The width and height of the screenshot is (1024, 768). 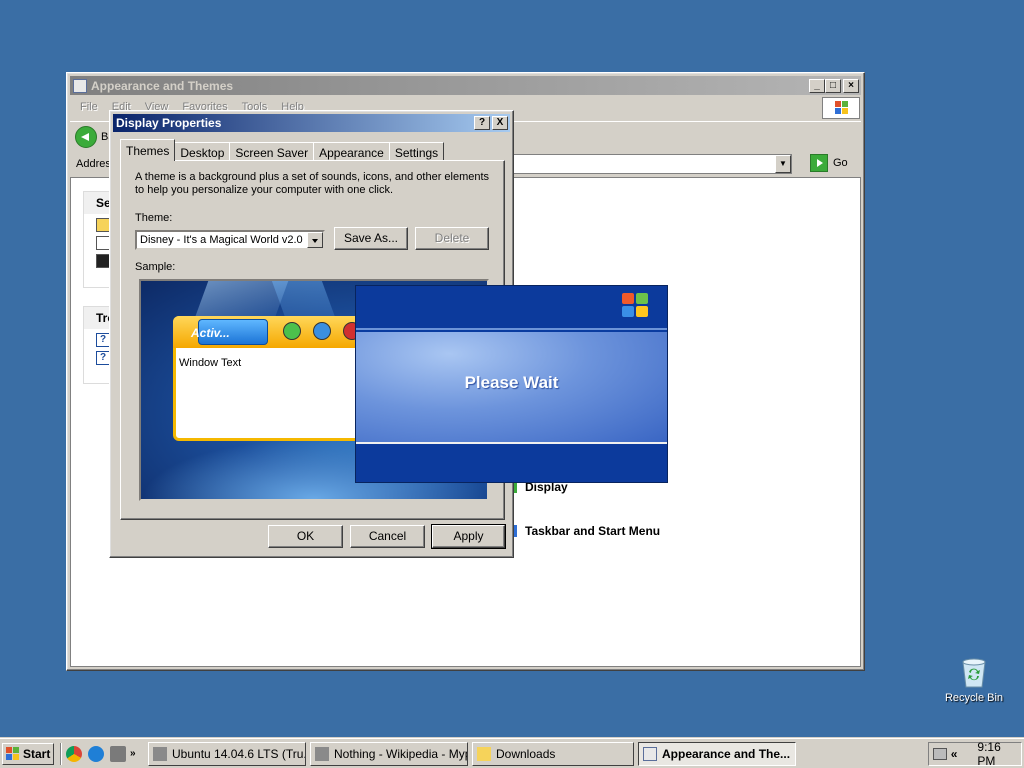 I want to click on quicklaunch-chevron: », so click(x=133, y=753).